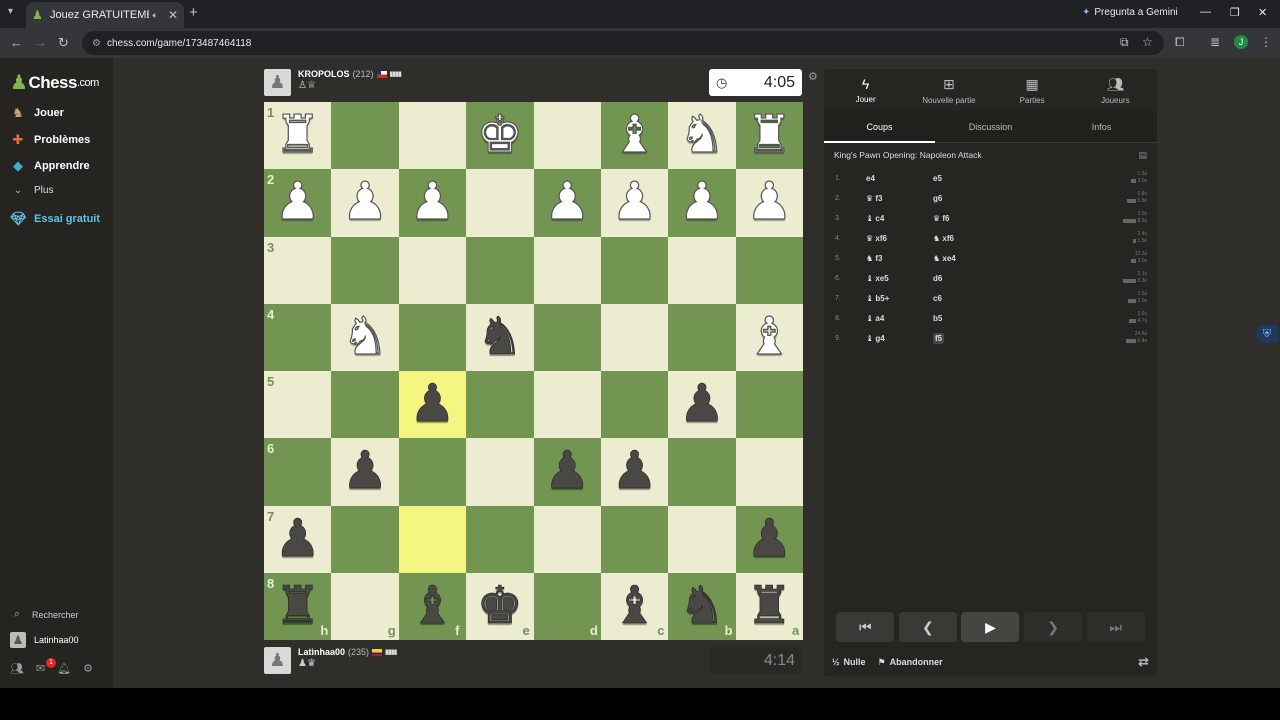 This screenshot has height=720, width=1280. Describe the element at coordinates (910, 662) in the screenshot. I see `resign-button: ⚑ Abandonner` at that location.